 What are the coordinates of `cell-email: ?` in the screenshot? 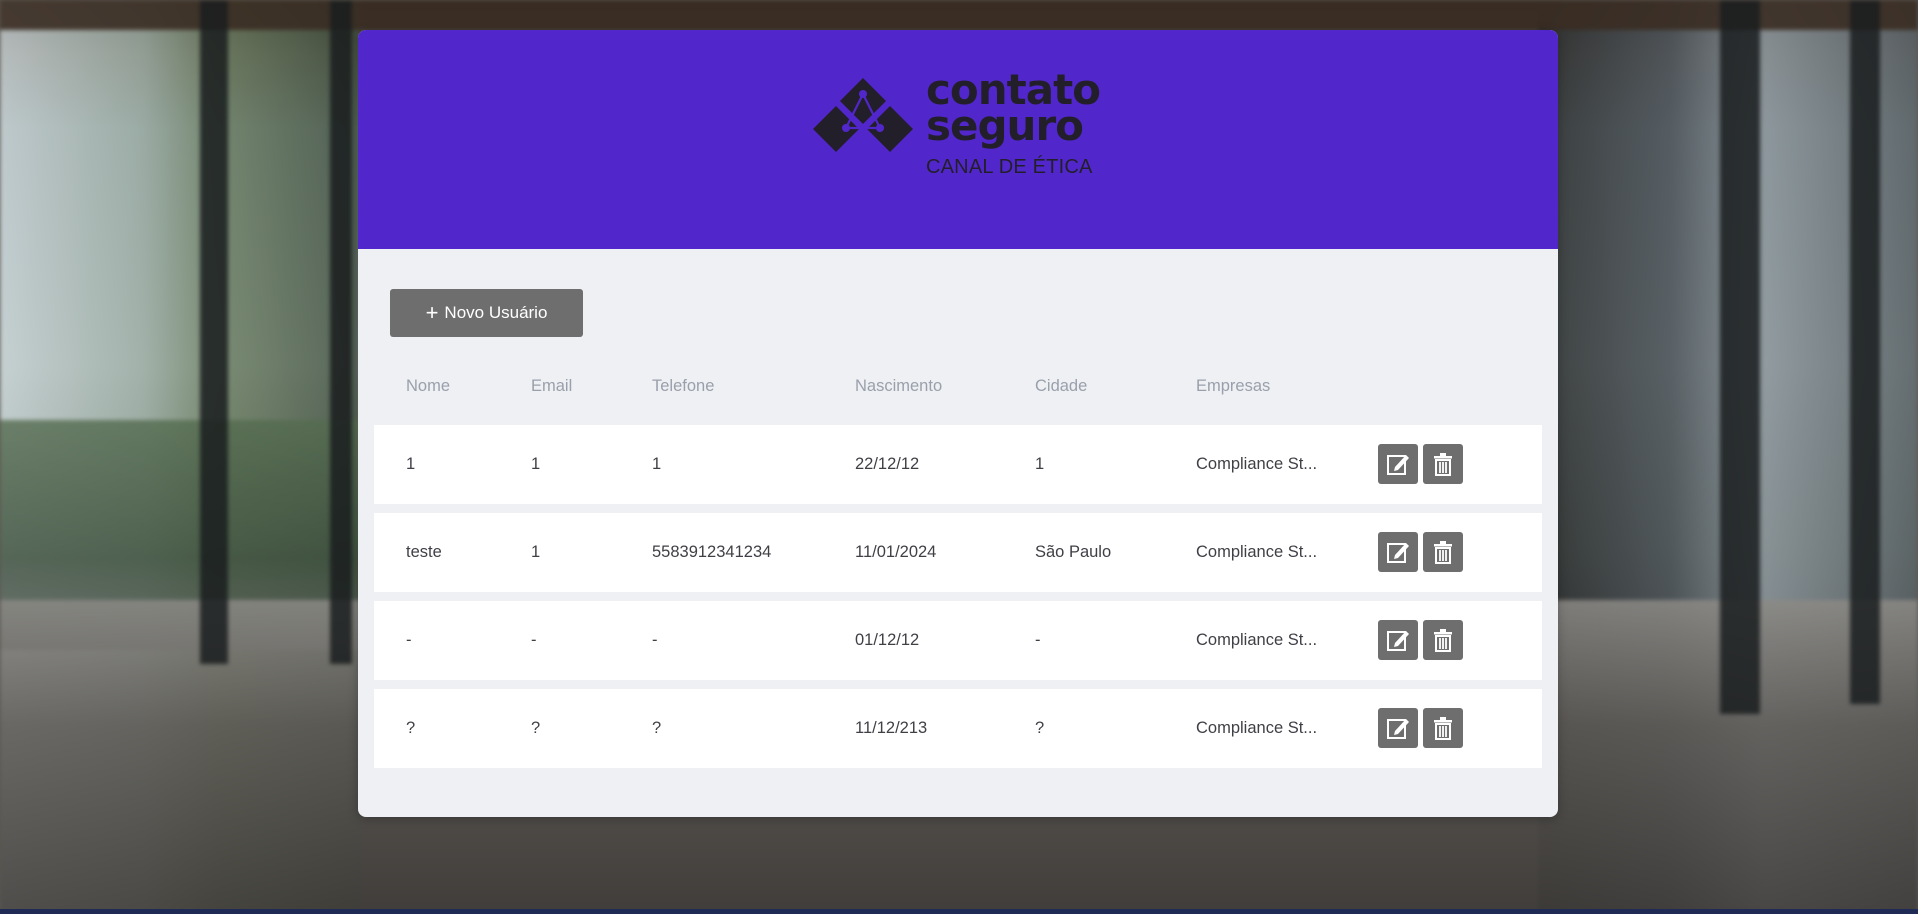 It's located at (536, 728).